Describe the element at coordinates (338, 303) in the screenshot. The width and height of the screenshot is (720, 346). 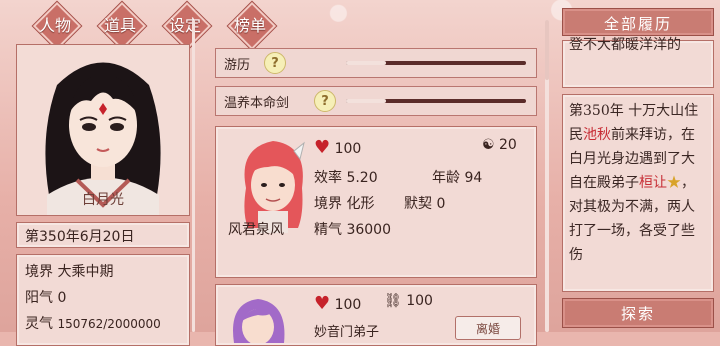
I see `hp-stat-2: ♥ 100` at that location.